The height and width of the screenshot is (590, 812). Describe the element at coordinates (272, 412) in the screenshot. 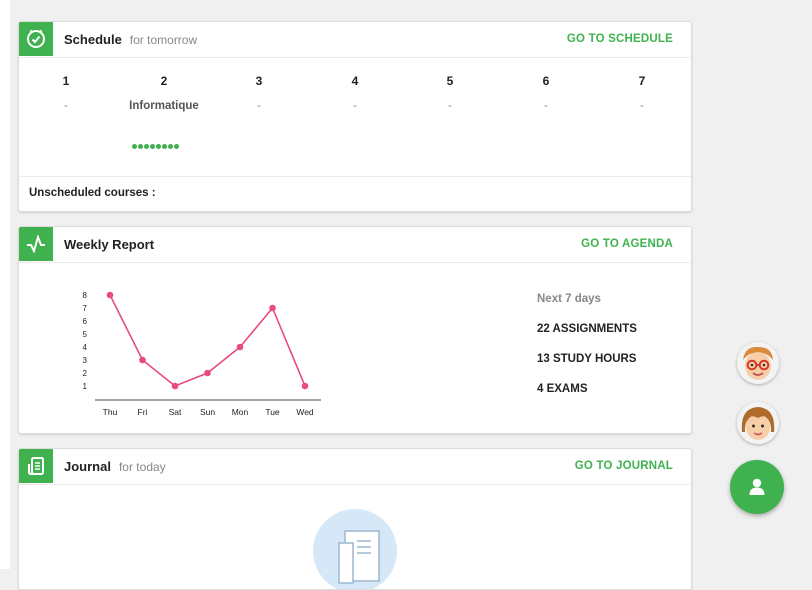

I see `x-tick-label: Tue` at that location.